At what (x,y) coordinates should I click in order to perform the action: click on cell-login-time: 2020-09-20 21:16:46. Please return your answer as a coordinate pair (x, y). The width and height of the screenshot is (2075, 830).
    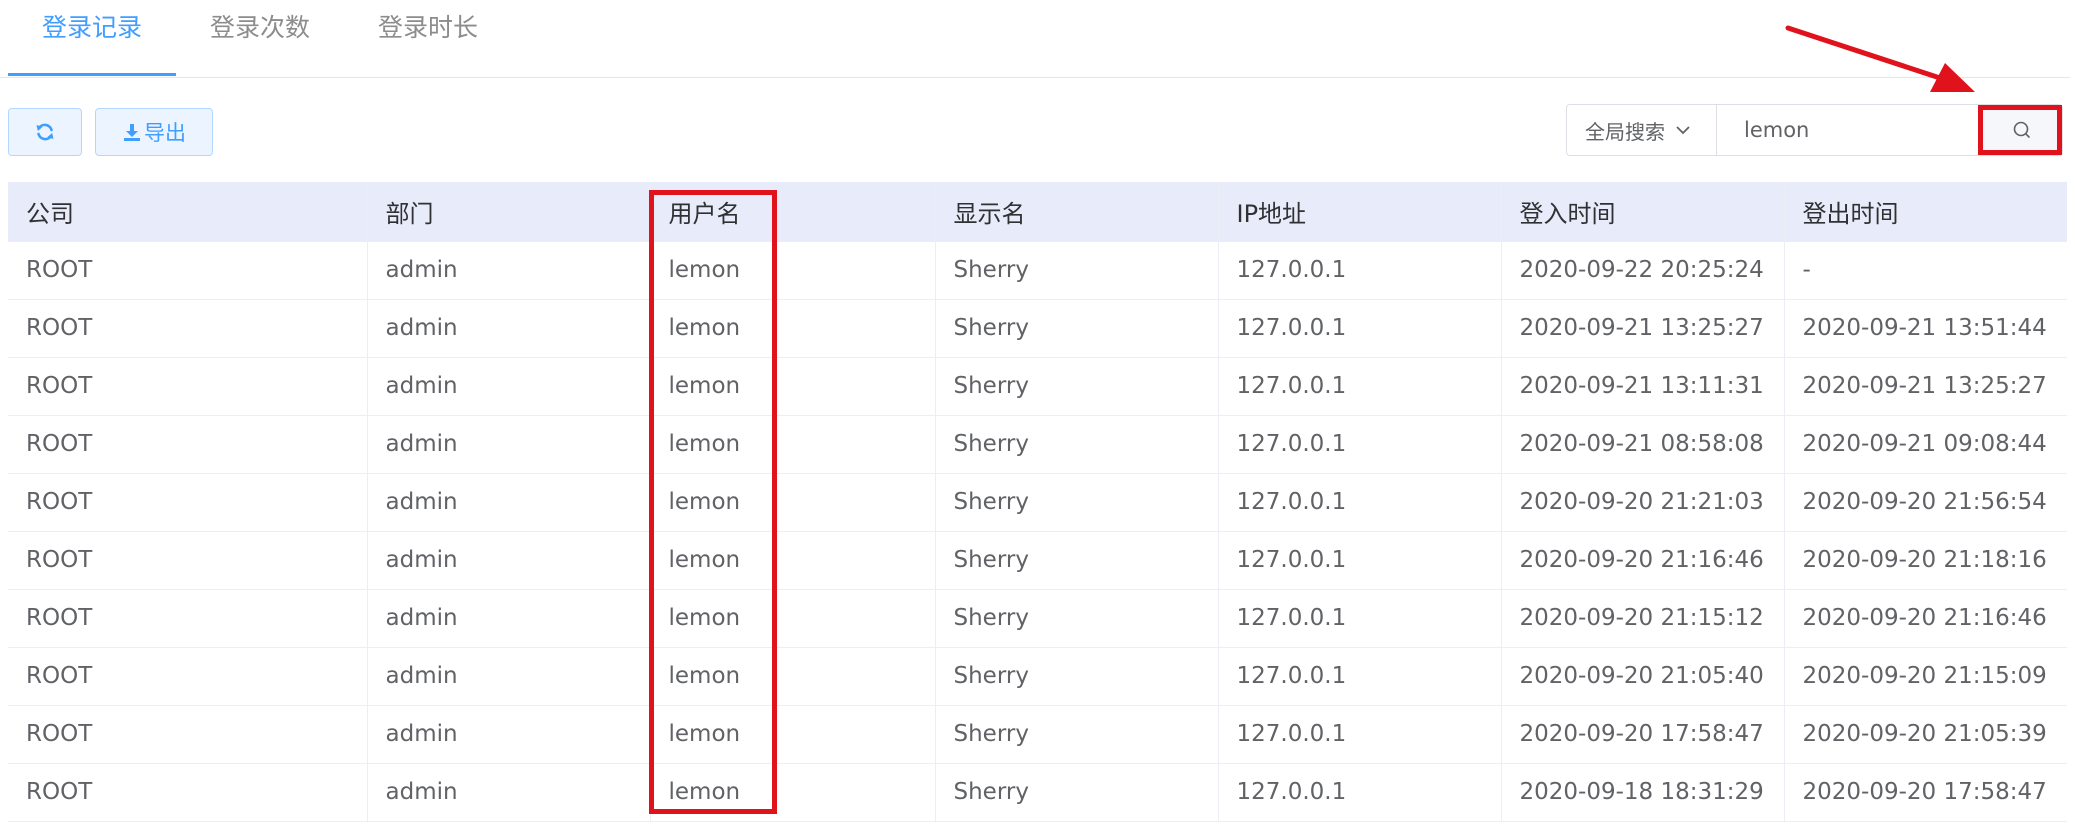
    Looking at the image, I should click on (1643, 560).